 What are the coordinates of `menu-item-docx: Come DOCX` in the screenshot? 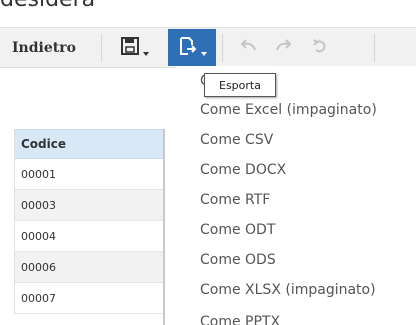 It's located at (243, 170).